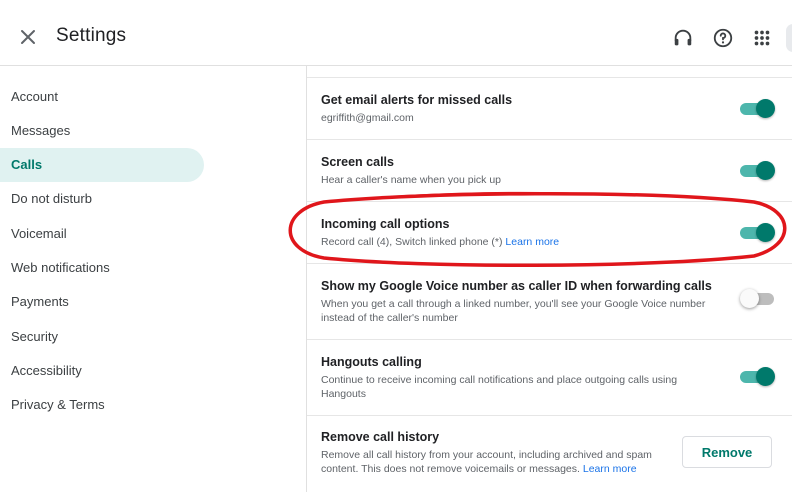 The image size is (792, 492). I want to click on sidebar-item-voicemail: Voicemail, so click(102, 234).